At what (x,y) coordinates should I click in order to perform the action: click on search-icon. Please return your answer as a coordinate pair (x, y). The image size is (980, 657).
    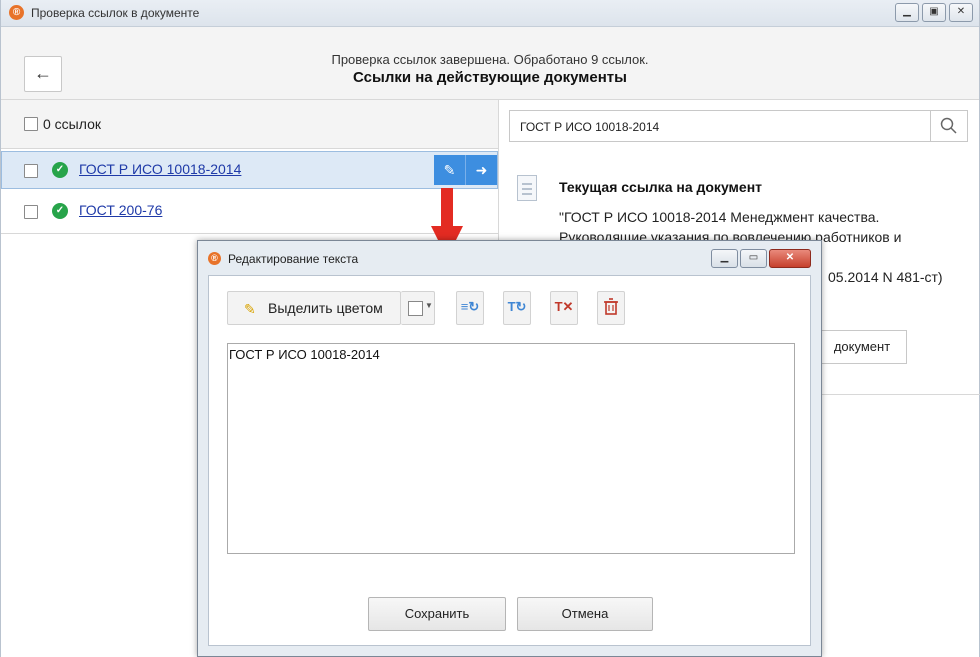
    Looking at the image, I should click on (948, 125).